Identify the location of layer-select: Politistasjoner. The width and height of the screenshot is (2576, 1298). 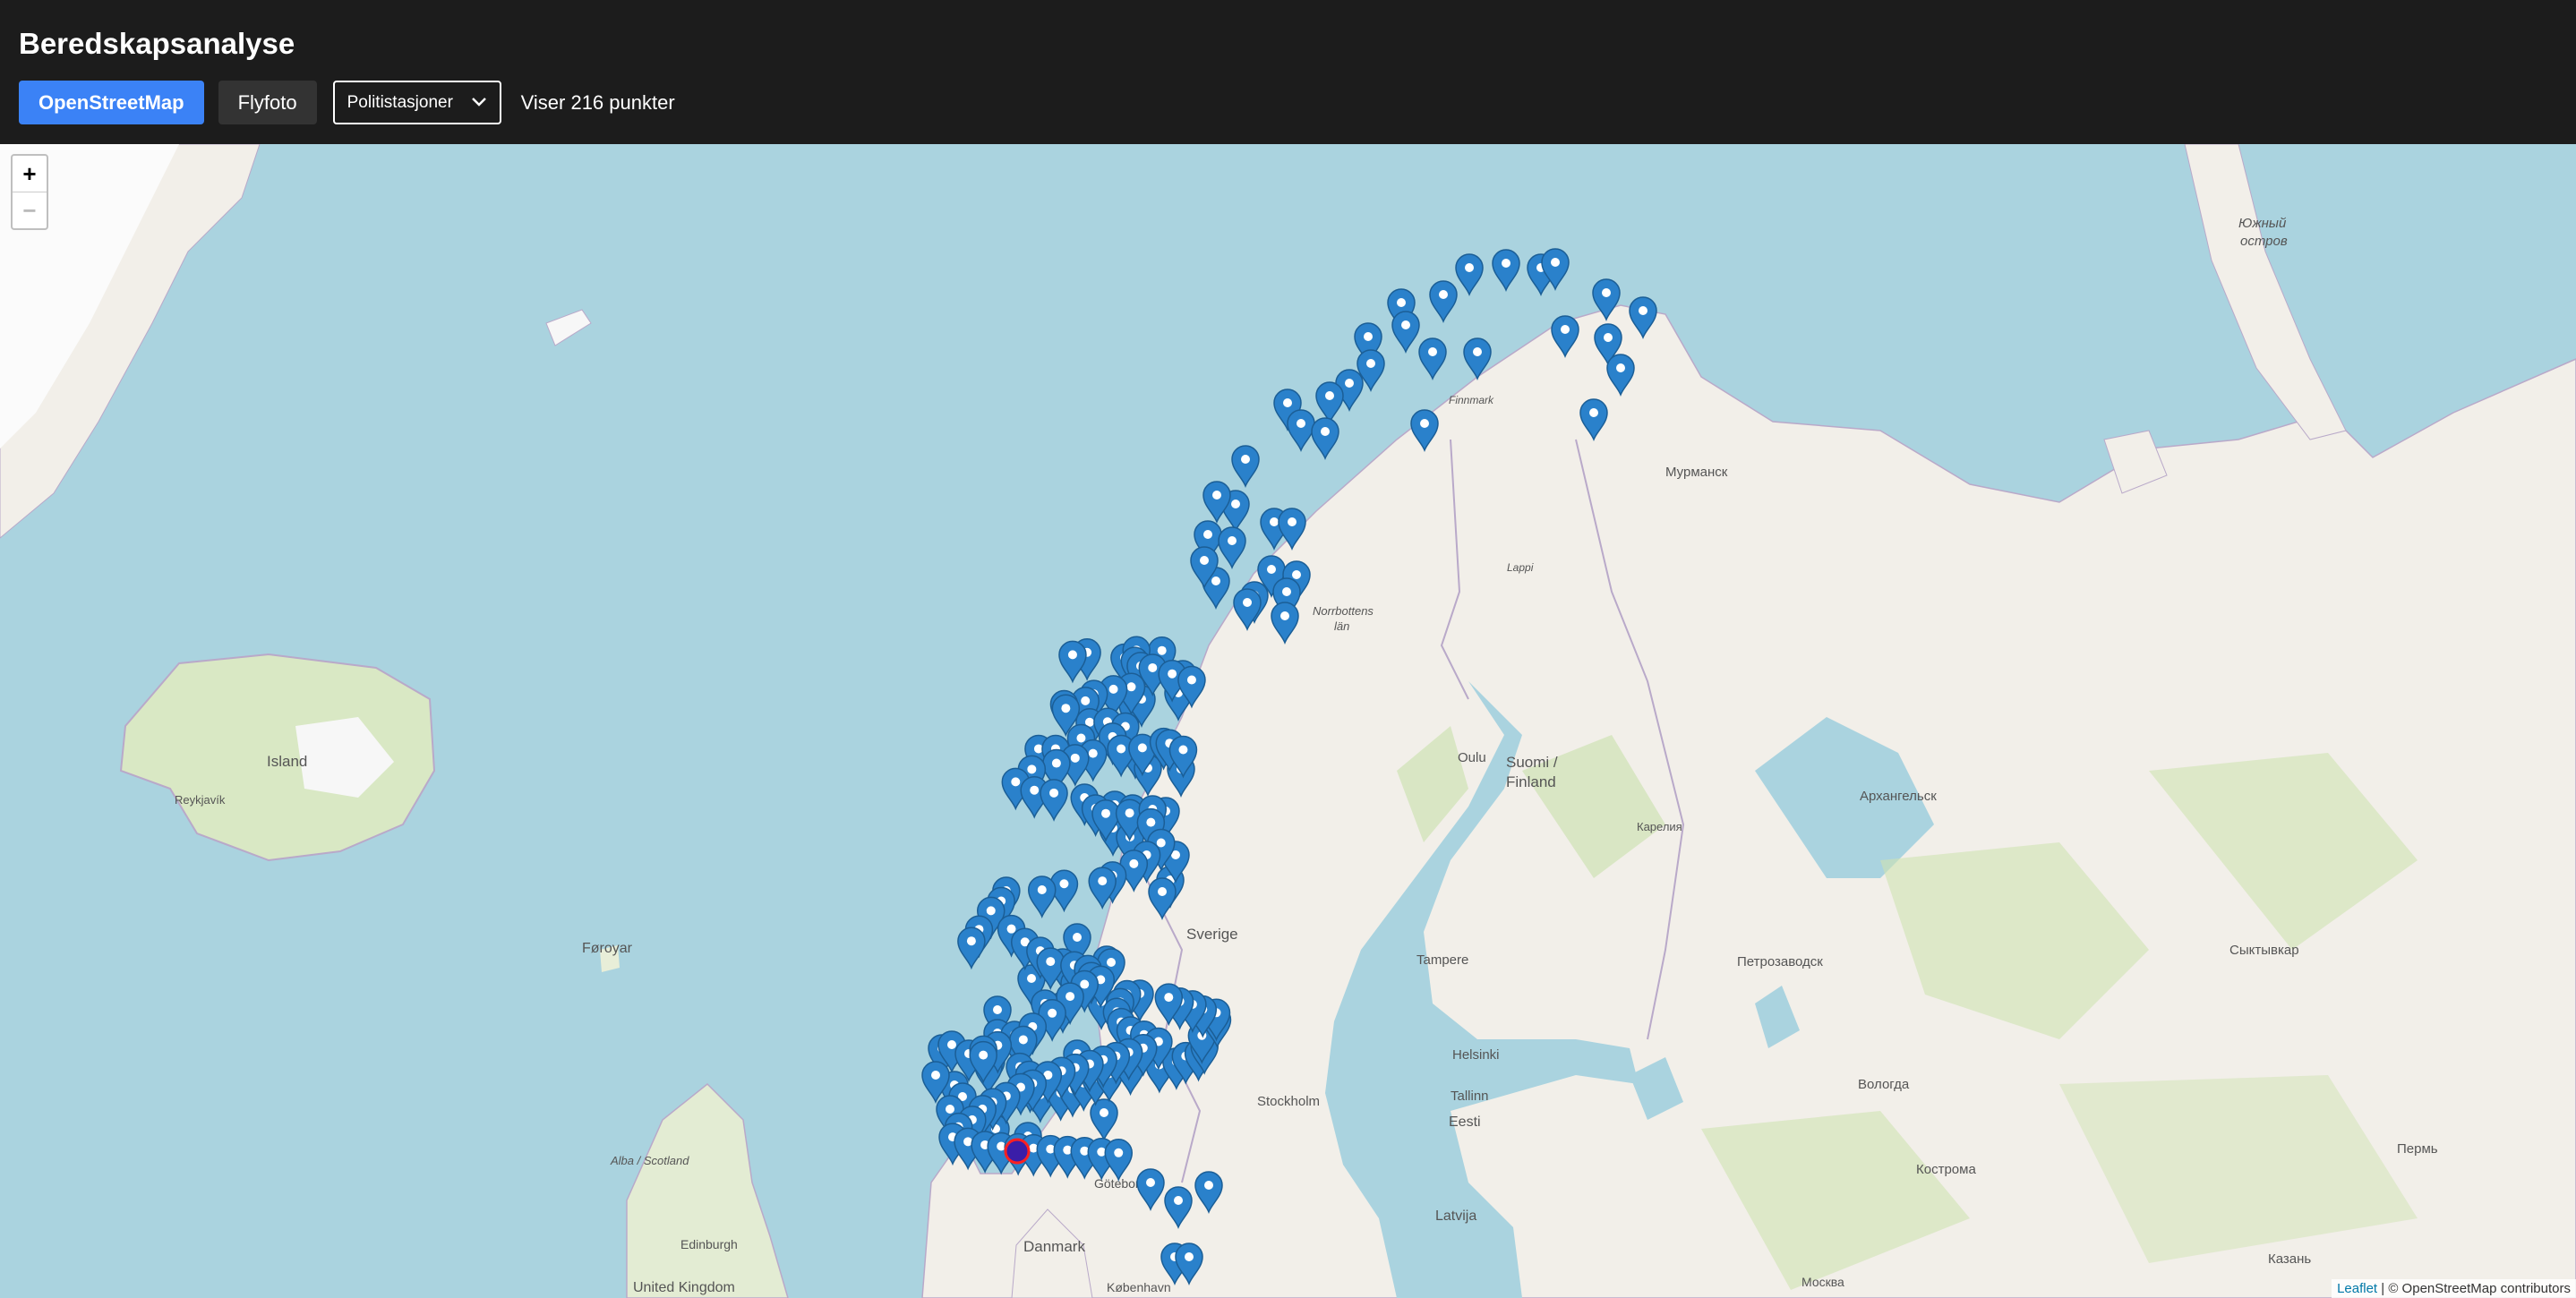
(416, 102).